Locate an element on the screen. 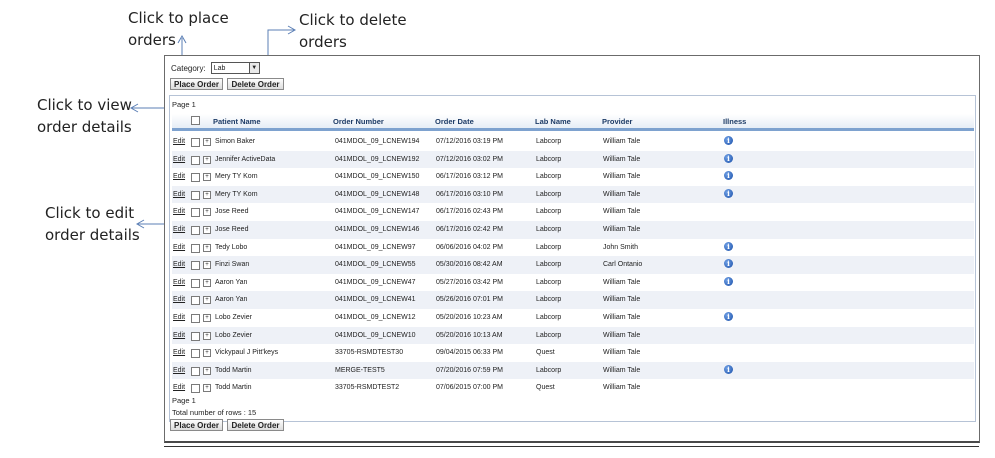  delete-order-button-bottom: Delete Order is located at coordinates (255, 425).